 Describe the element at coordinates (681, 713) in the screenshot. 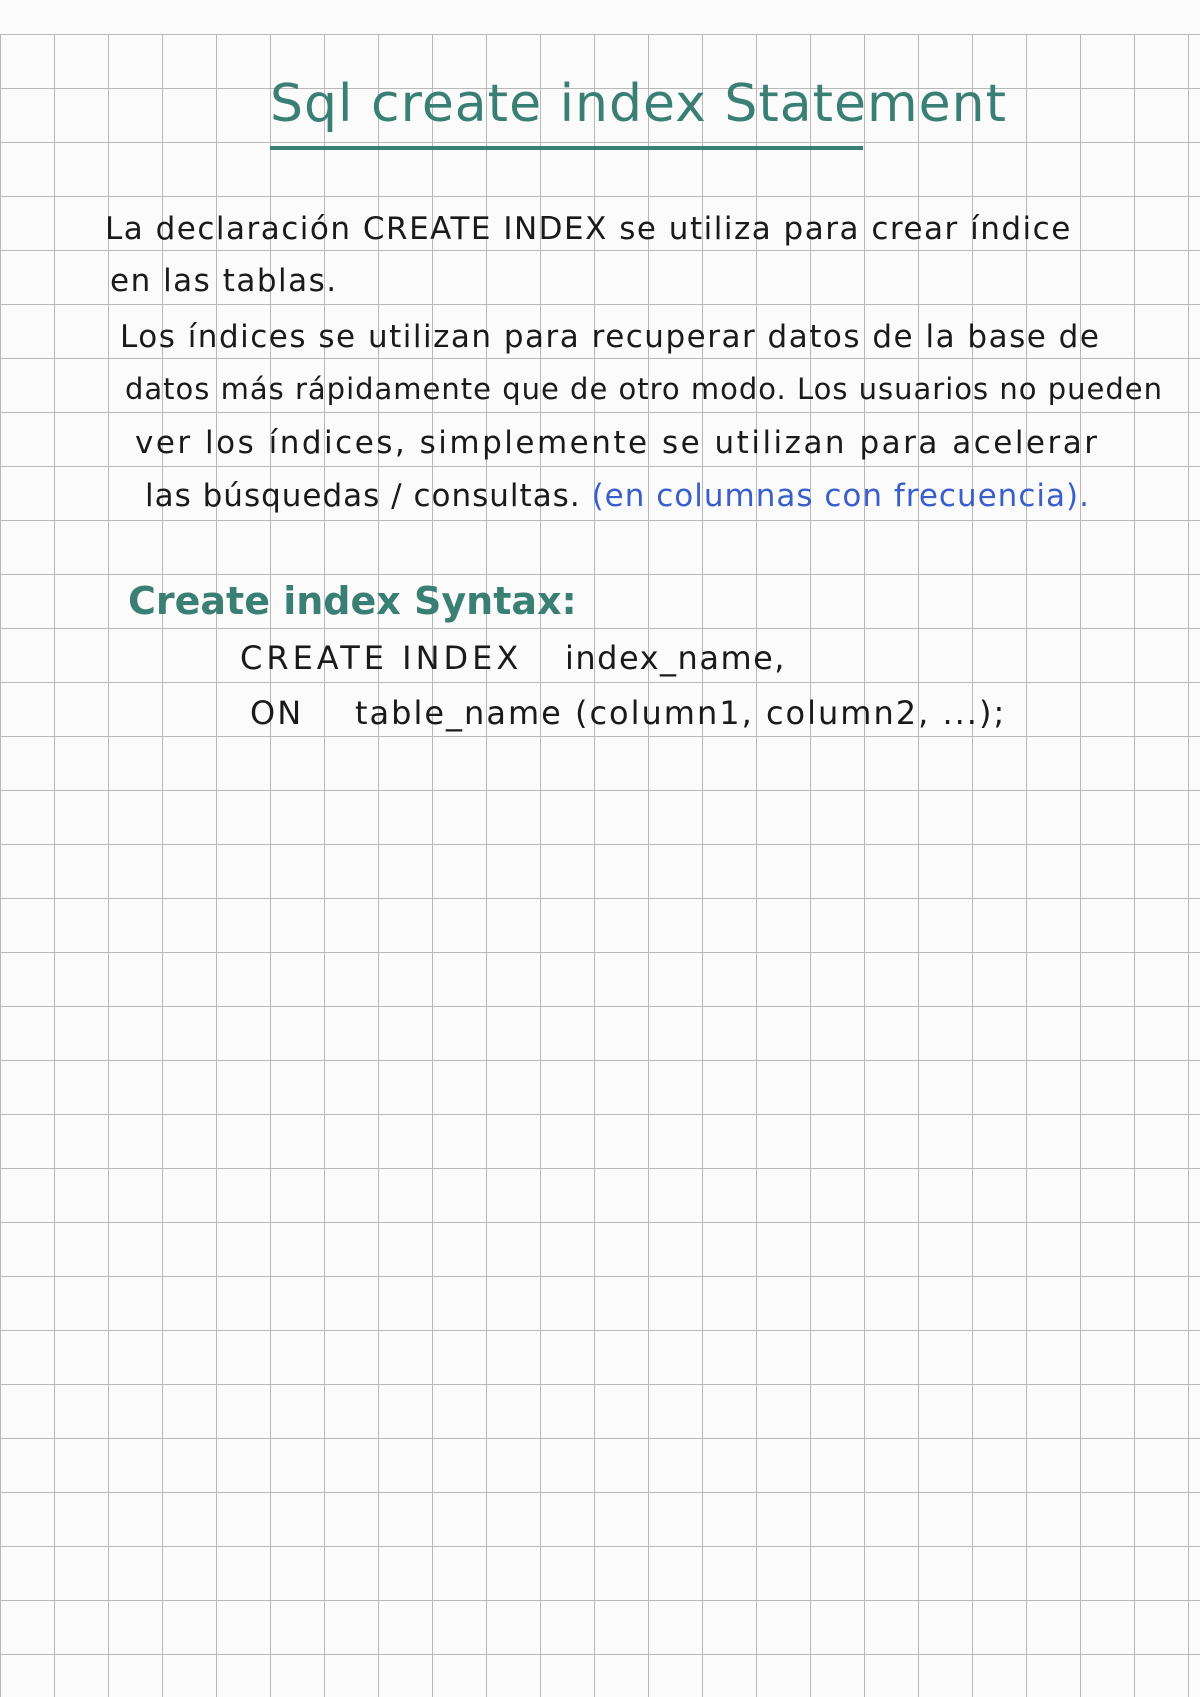

I see `syntax-table-columns: table_name (column1, column2, ...);` at that location.